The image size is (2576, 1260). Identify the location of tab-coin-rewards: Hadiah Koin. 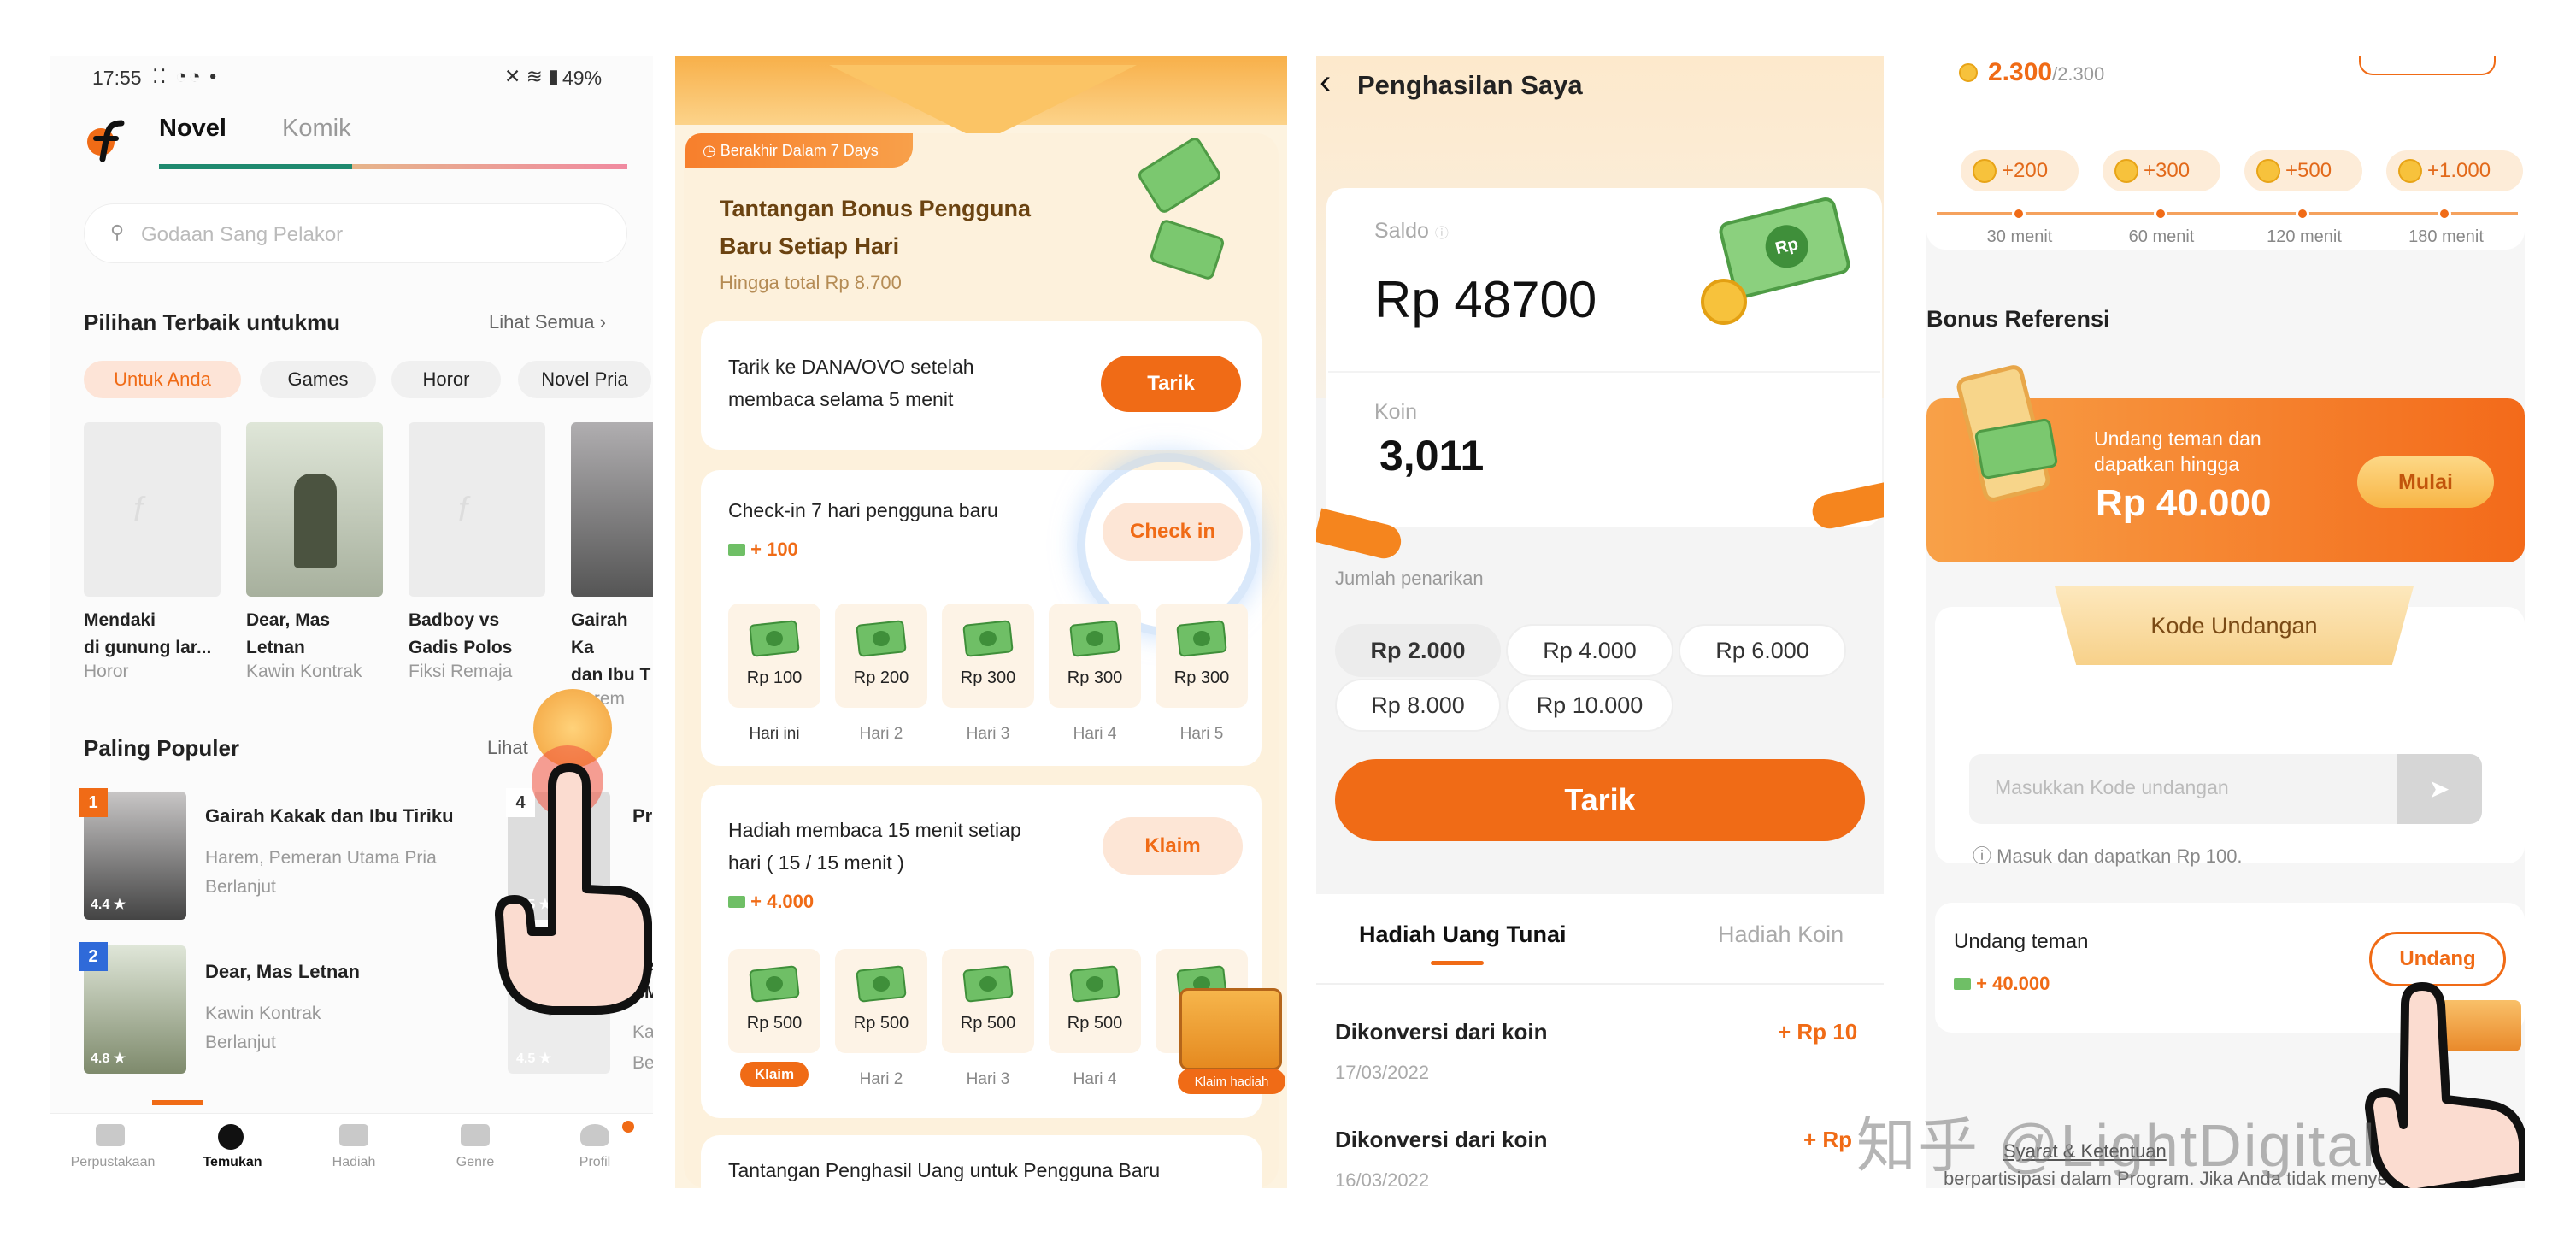
(1781, 934).